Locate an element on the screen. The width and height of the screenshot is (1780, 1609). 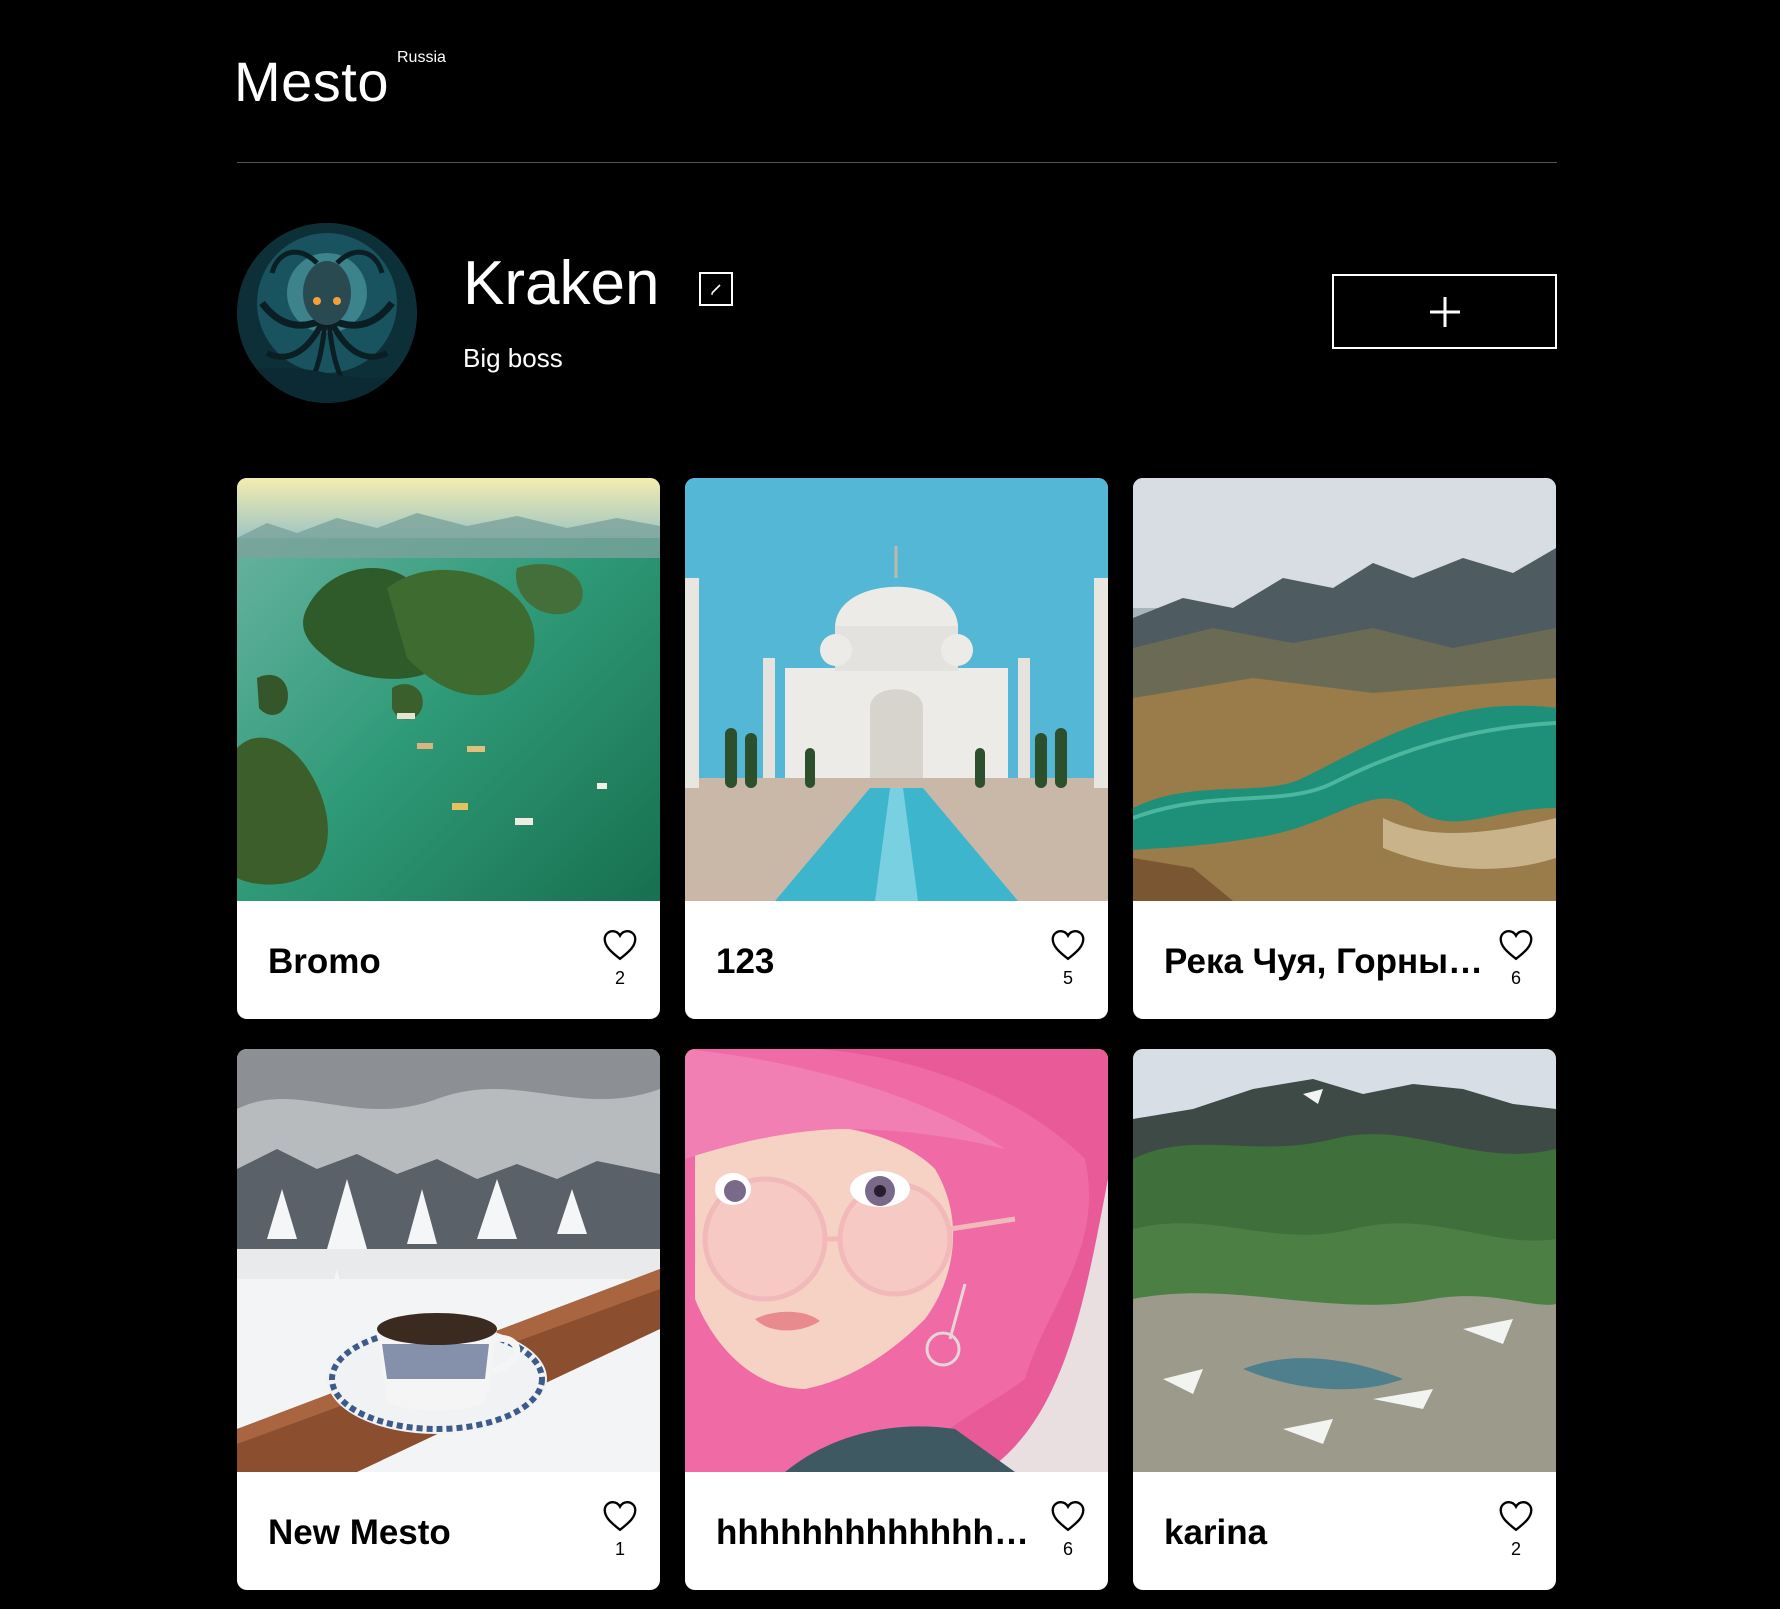
card-footer: New Mesto 1 is located at coordinates (448, 1531).